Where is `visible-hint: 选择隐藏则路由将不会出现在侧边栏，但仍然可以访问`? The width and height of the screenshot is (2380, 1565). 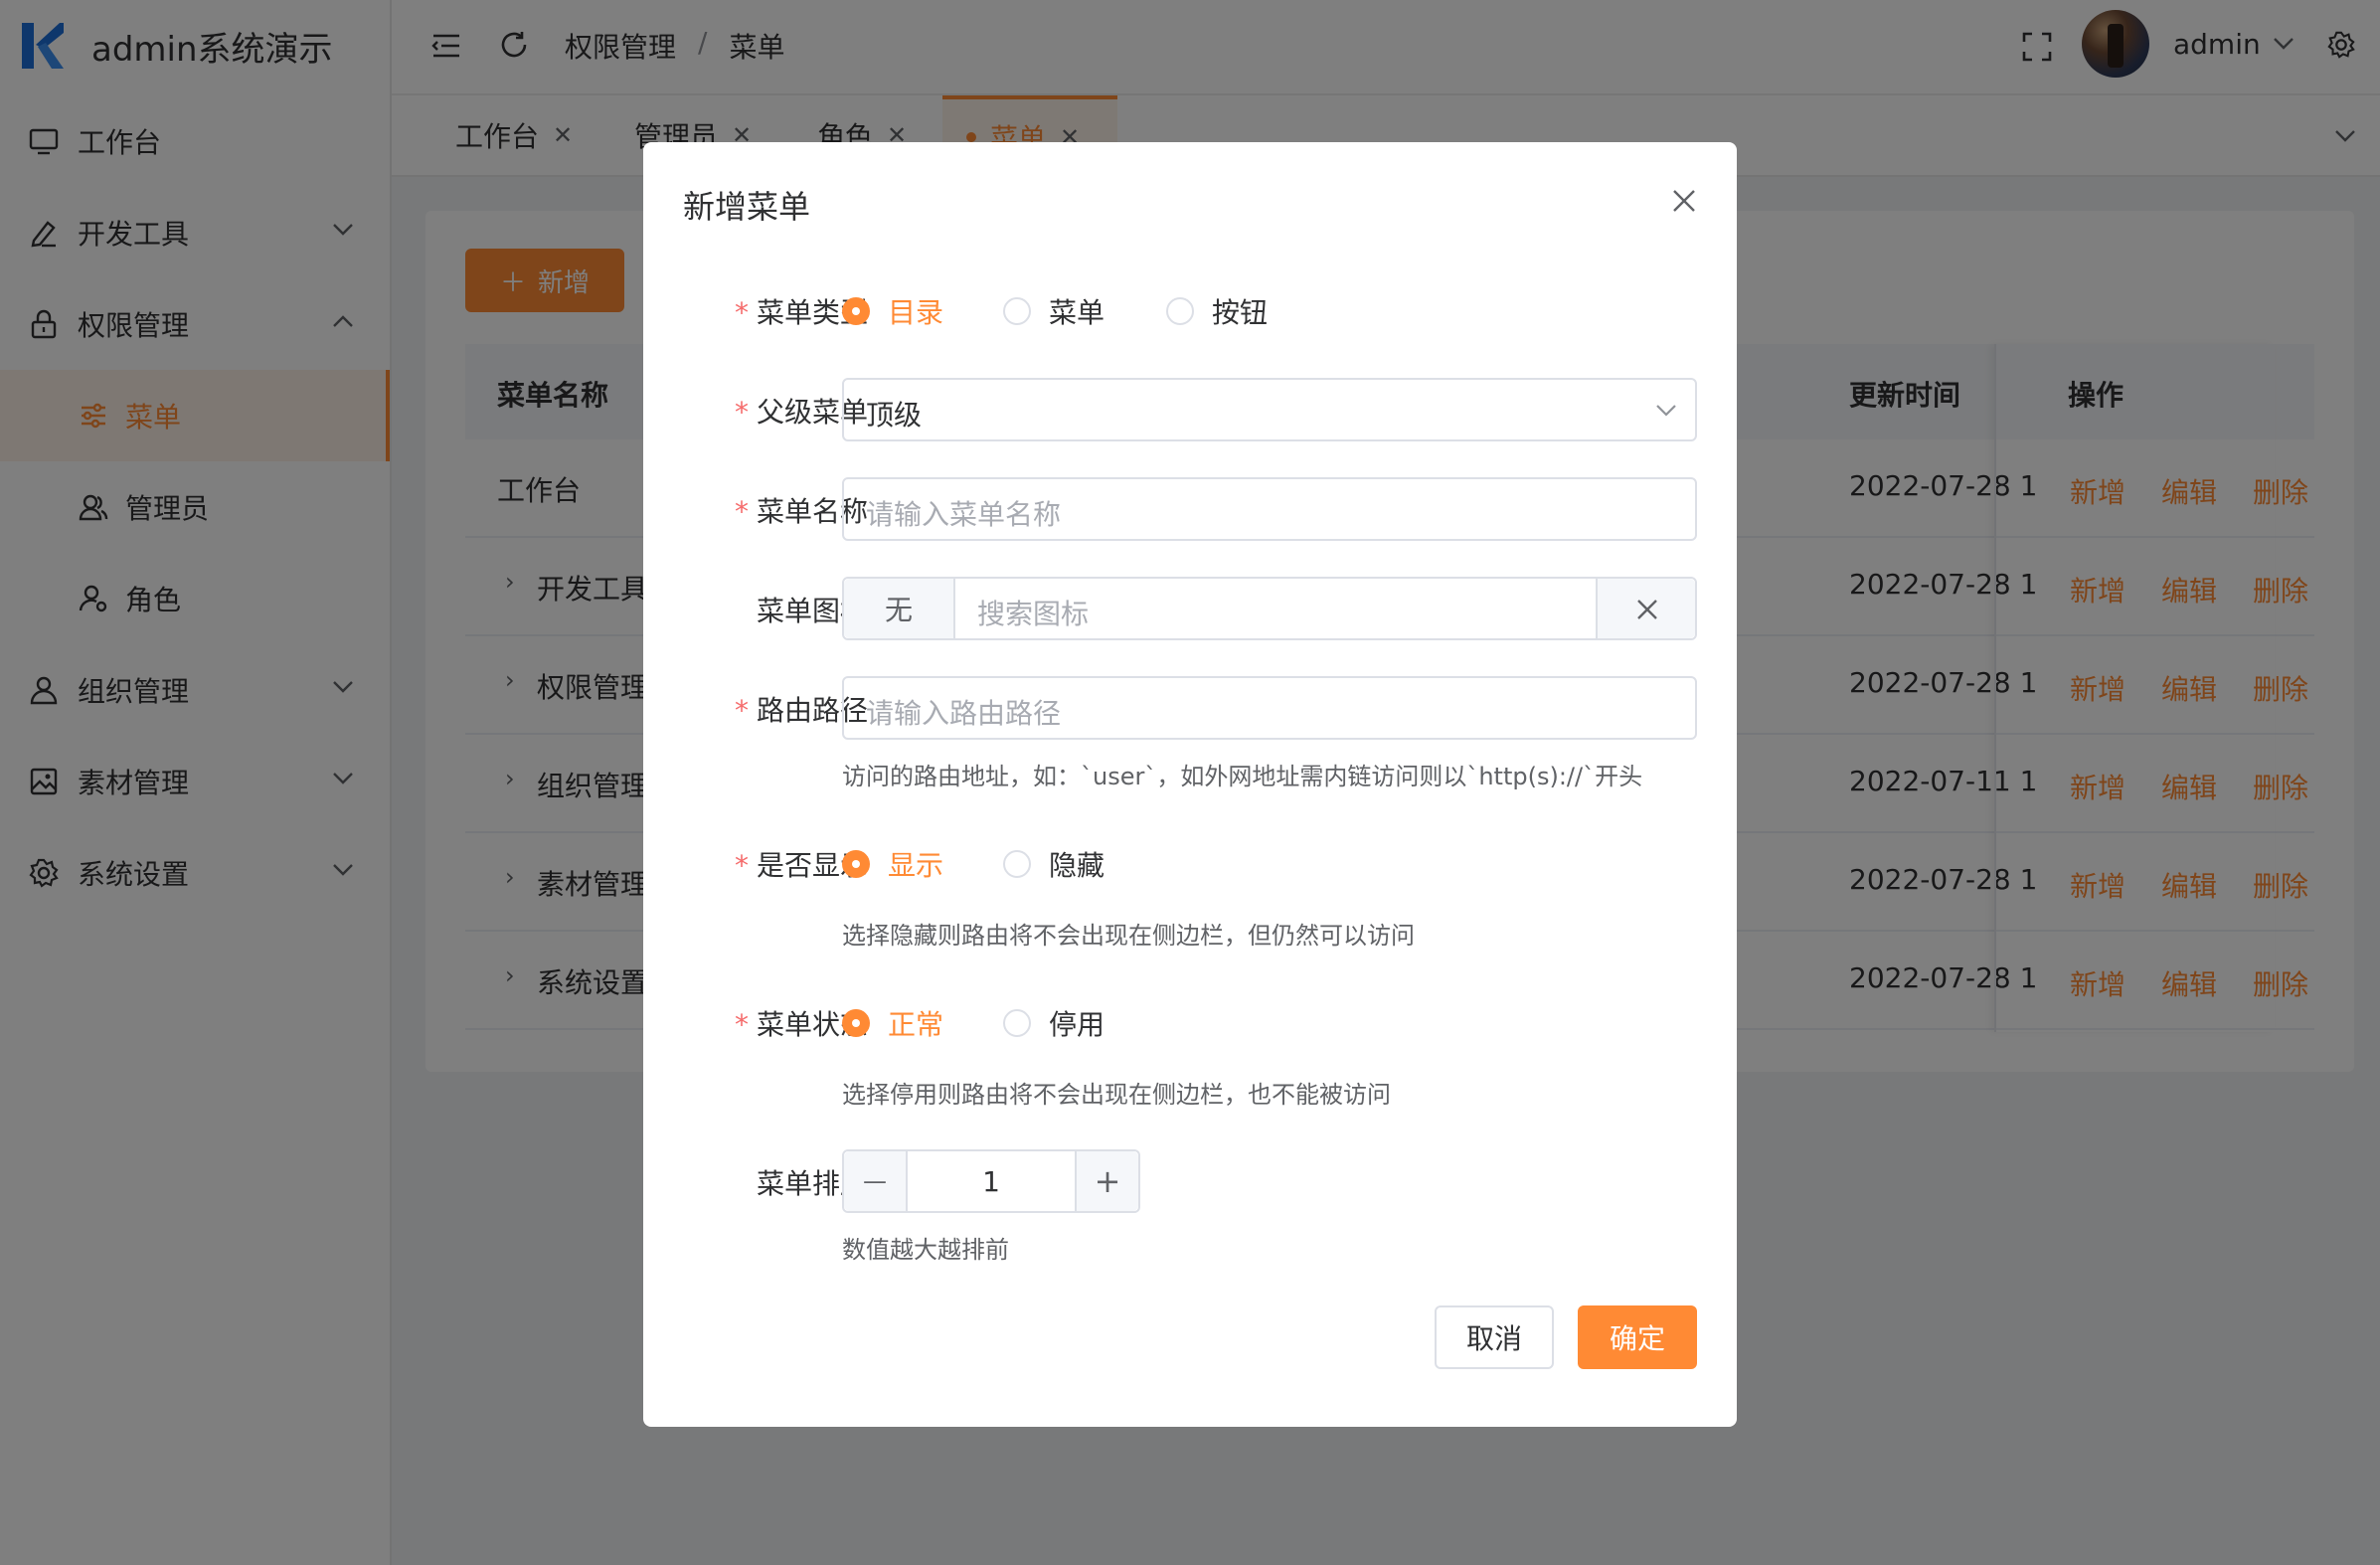 visible-hint: 选择隐藏则路由将不会出现在侧边栏，但仍然可以访问 is located at coordinates (1128, 936).